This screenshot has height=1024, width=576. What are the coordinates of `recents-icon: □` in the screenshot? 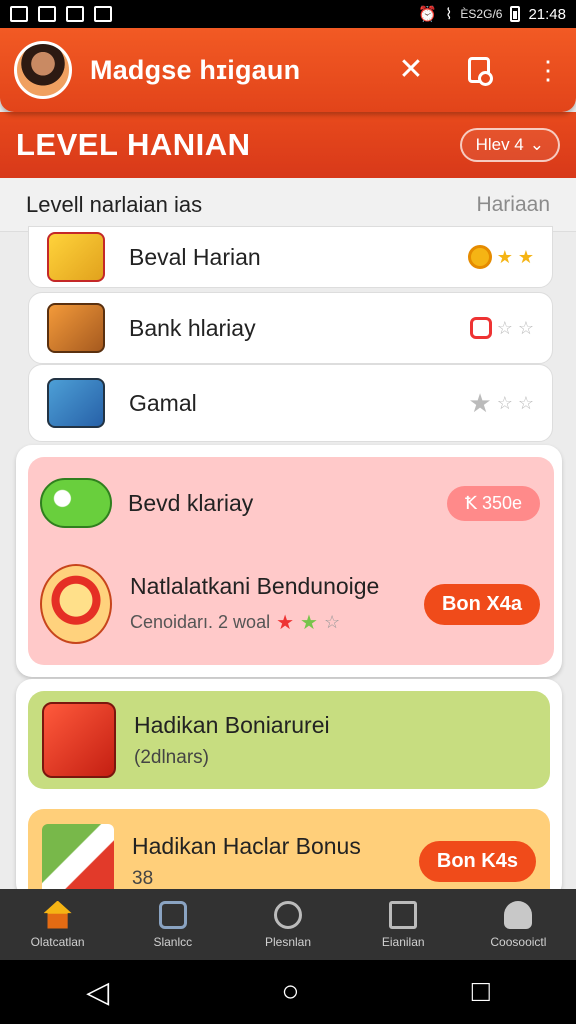 It's located at (481, 992).